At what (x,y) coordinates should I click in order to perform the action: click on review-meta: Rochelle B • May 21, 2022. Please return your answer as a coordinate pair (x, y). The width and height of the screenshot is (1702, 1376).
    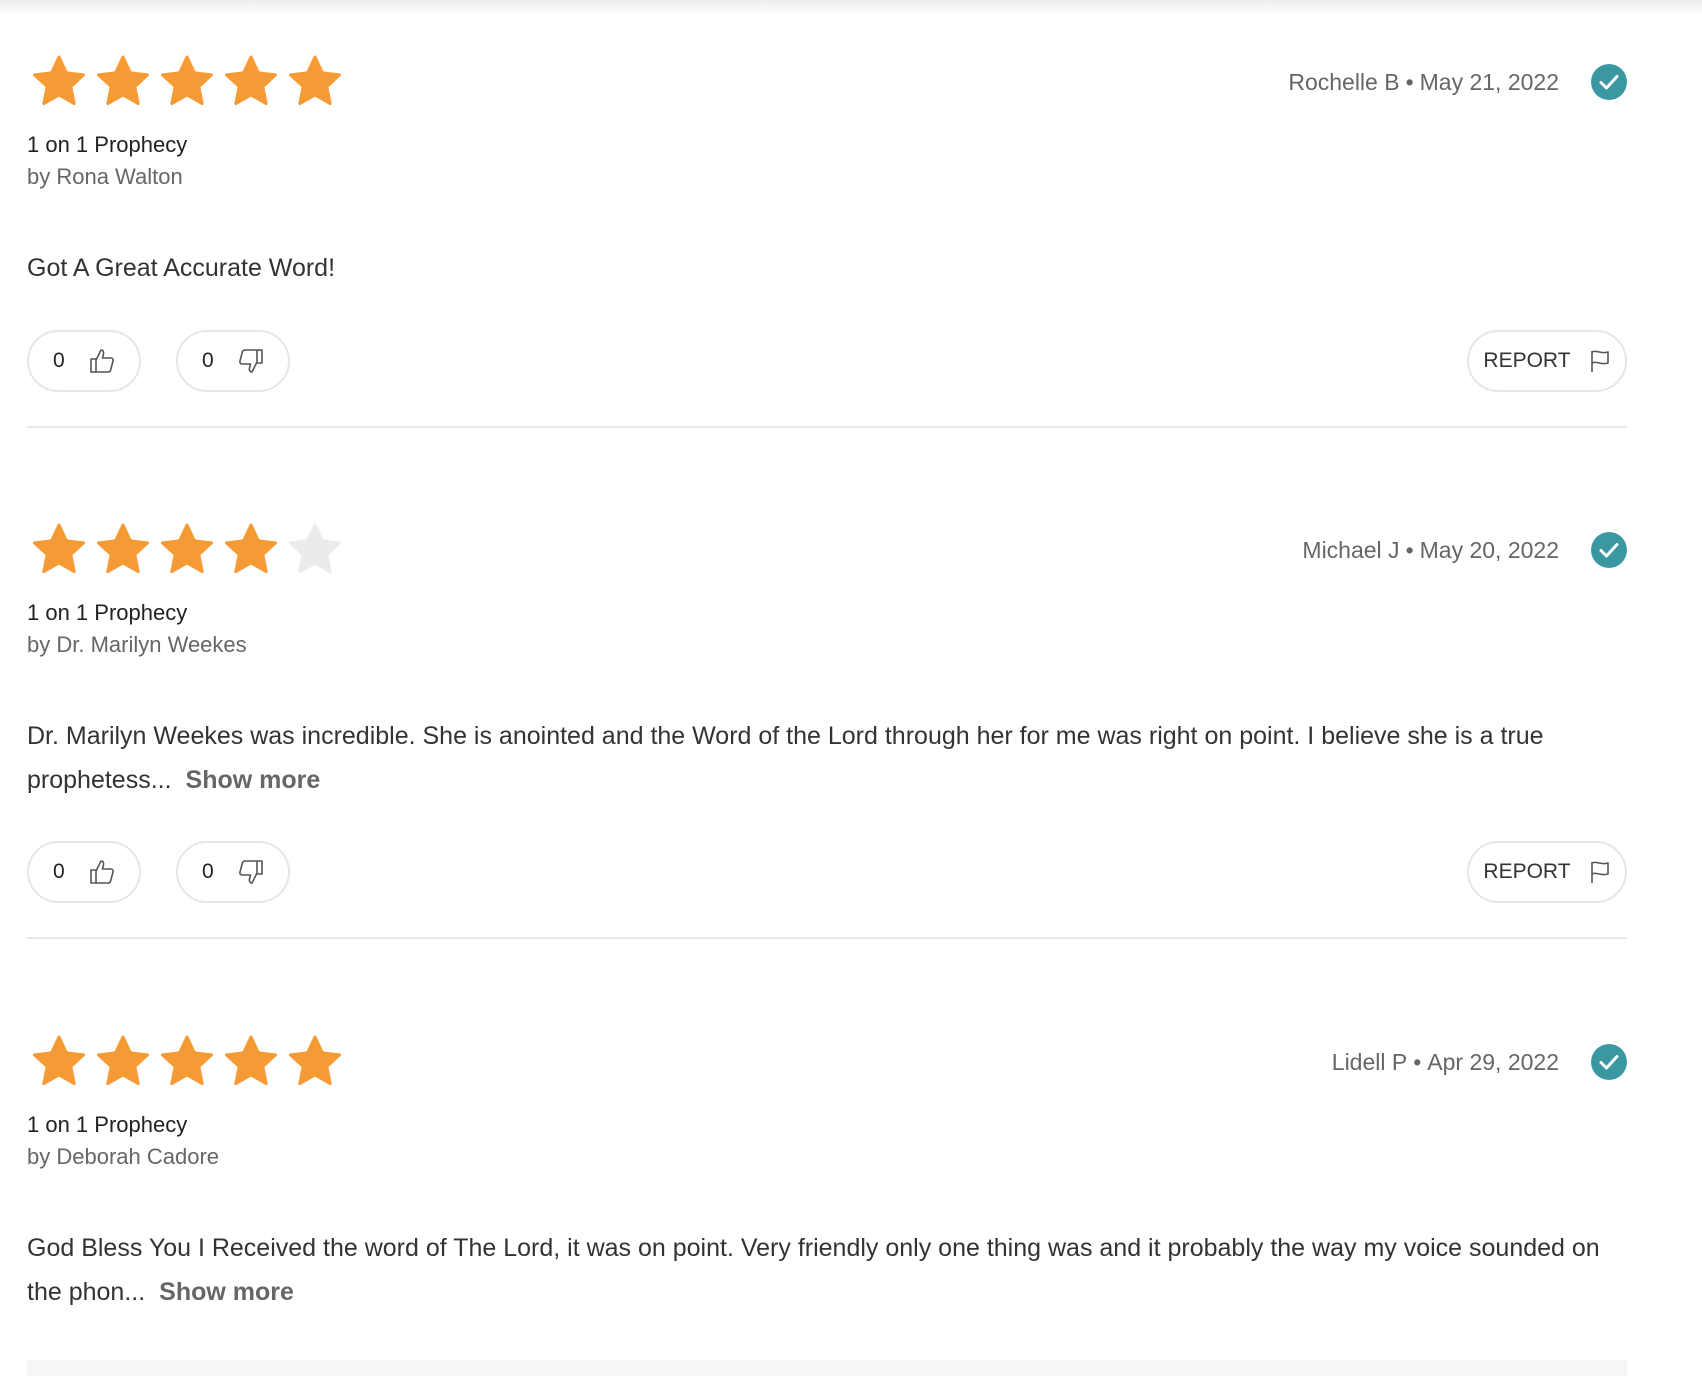
    Looking at the image, I should click on (1423, 82).